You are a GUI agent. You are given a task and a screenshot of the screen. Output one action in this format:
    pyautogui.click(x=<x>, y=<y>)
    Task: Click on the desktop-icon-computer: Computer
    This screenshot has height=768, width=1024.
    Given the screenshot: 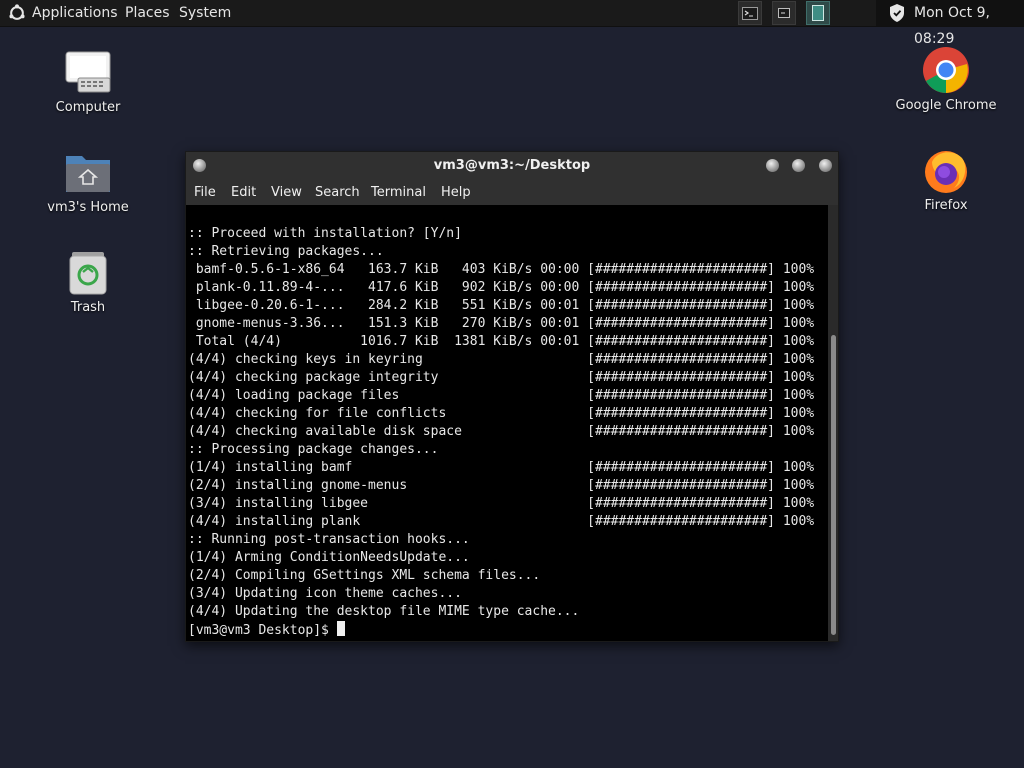 What is the action you would take?
    pyautogui.click(x=88, y=81)
    